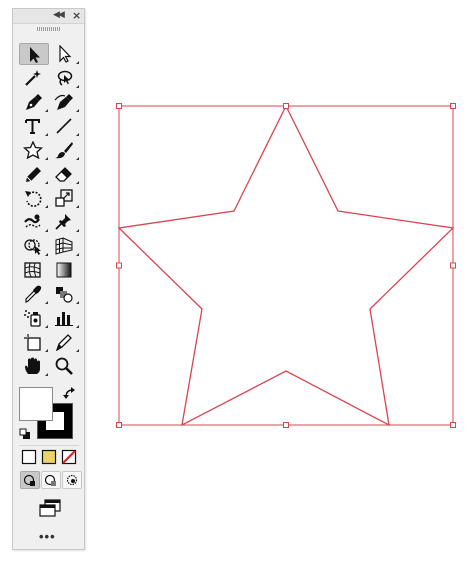 This screenshot has width=475, height=565. What do you see at coordinates (119, 265) in the screenshot?
I see `handle-middle-left` at bounding box center [119, 265].